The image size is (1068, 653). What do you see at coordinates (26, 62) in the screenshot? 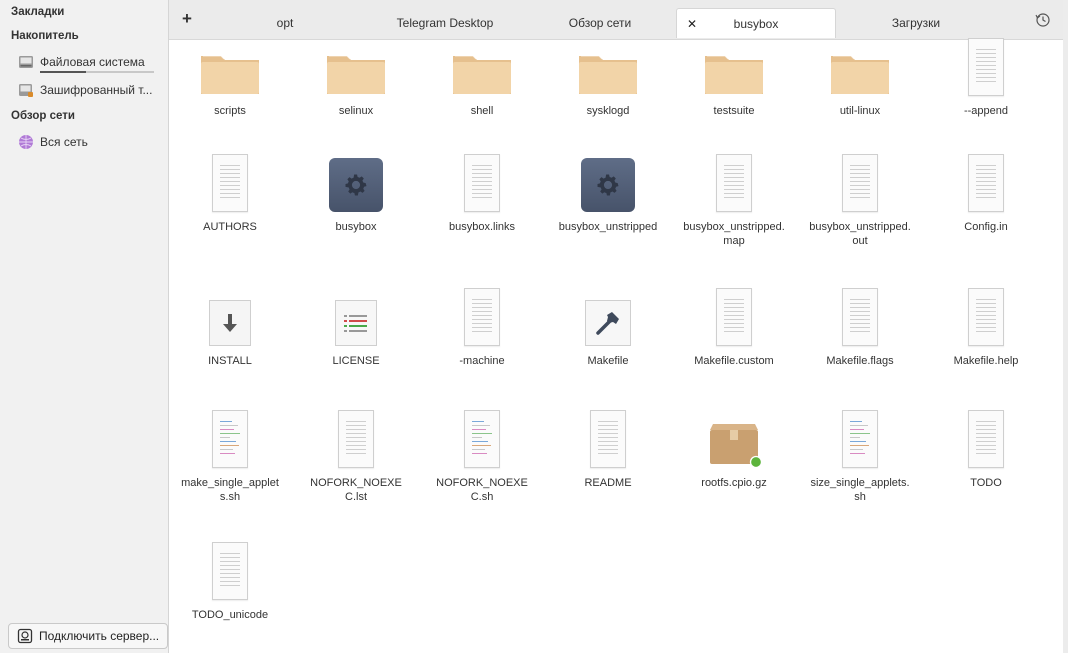
I see `drive-icon` at bounding box center [26, 62].